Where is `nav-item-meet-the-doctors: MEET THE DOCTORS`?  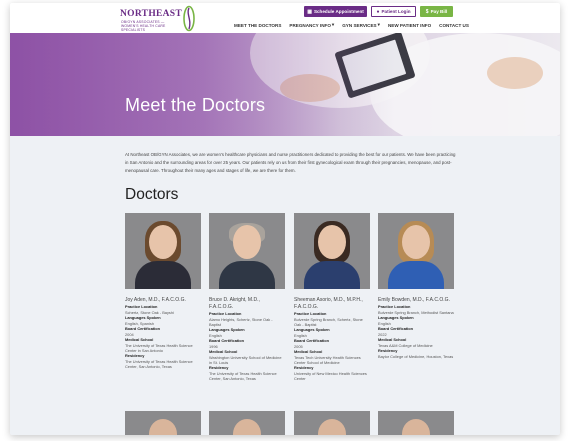 nav-item-meet-the-doctors: MEET THE DOCTORS is located at coordinates (257, 25).